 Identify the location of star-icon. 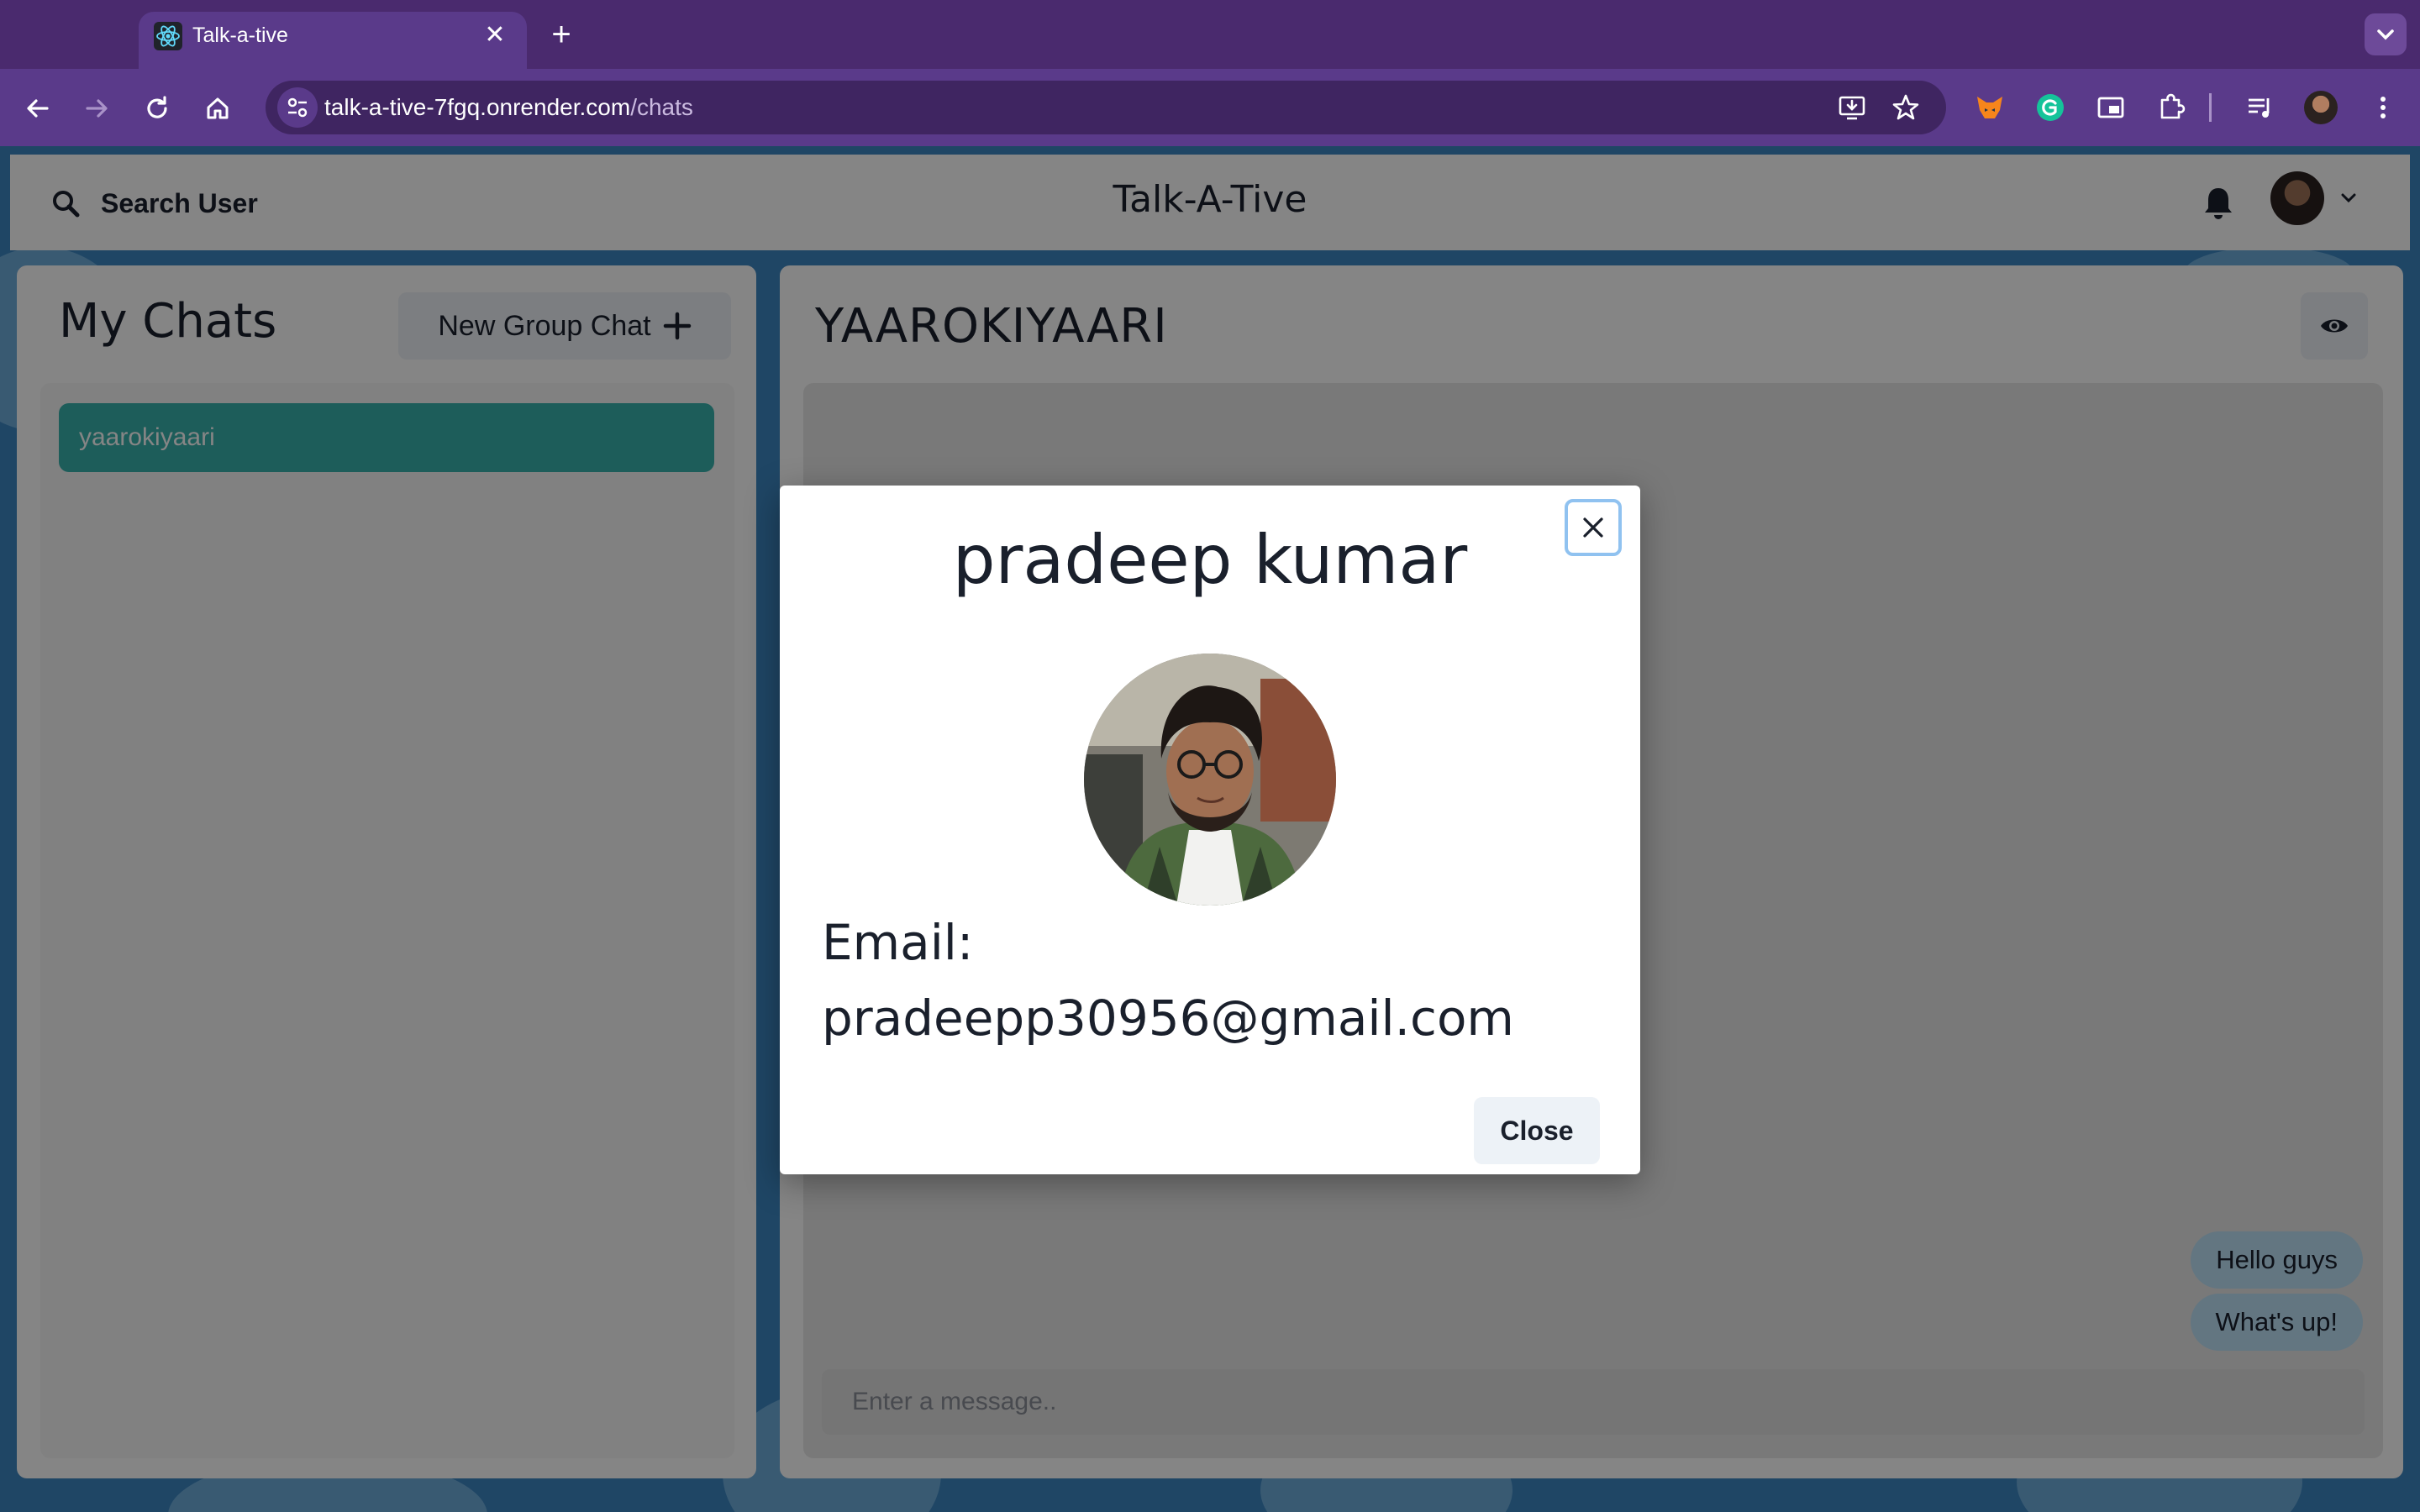
(1906, 107).